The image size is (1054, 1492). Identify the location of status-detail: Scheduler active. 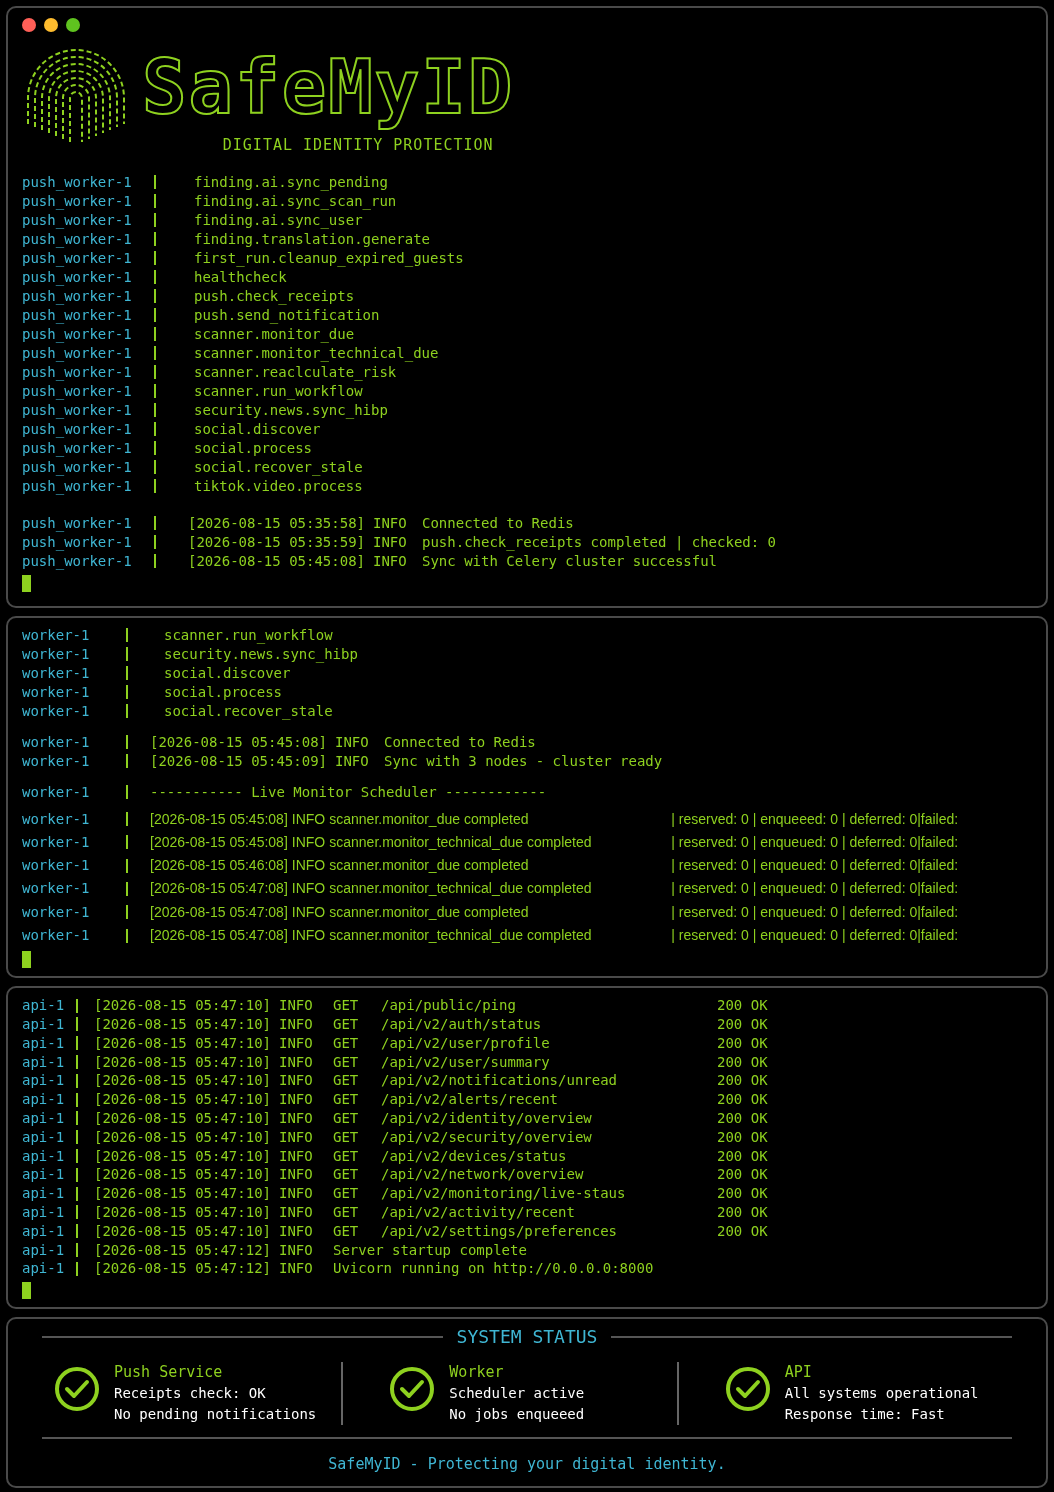
(517, 1394).